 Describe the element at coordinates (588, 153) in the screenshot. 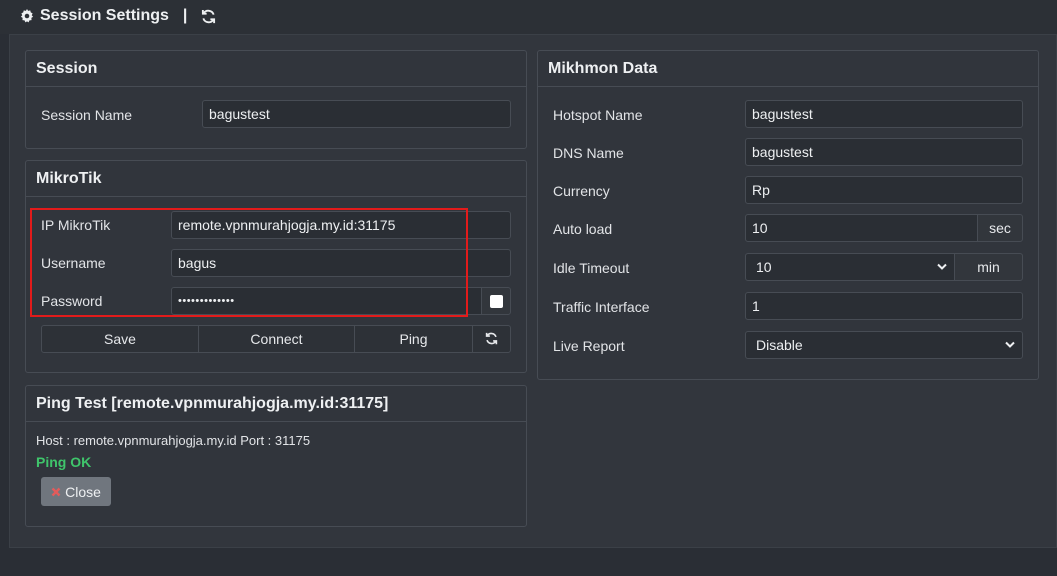

I see `dns-name-label: DNS Name` at that location.